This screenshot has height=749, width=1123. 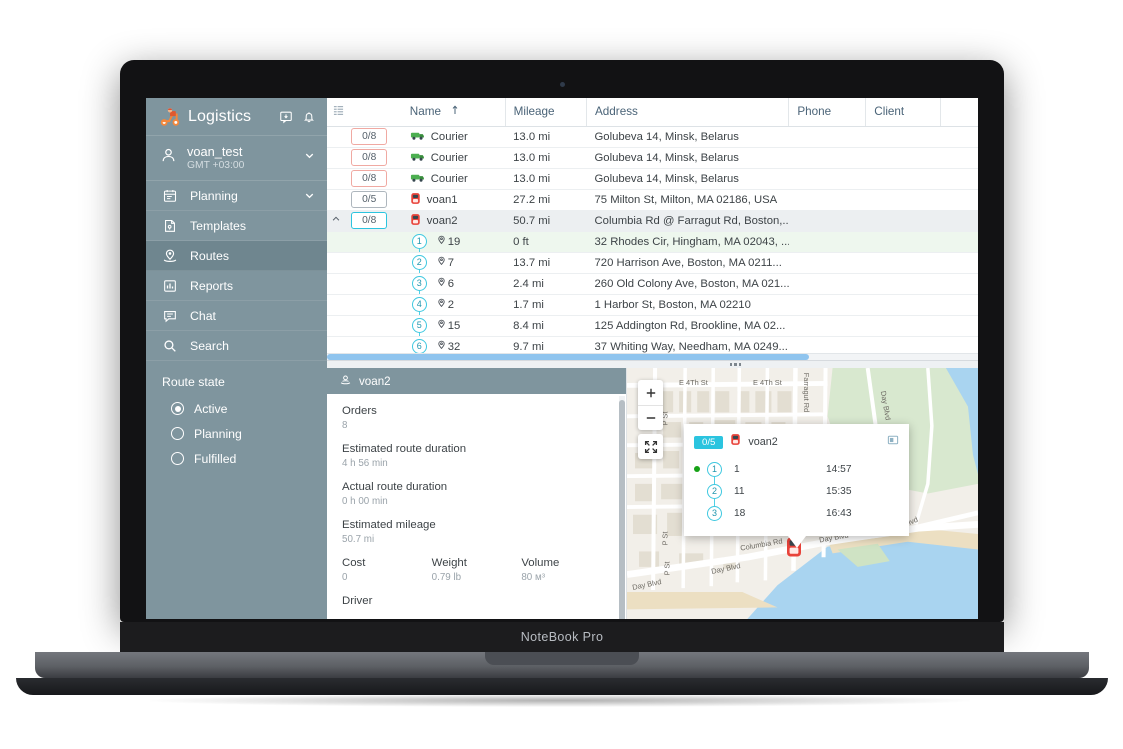 I want to click on popup-stop-row: 2 11 15:35, so click(x=796, y=493).